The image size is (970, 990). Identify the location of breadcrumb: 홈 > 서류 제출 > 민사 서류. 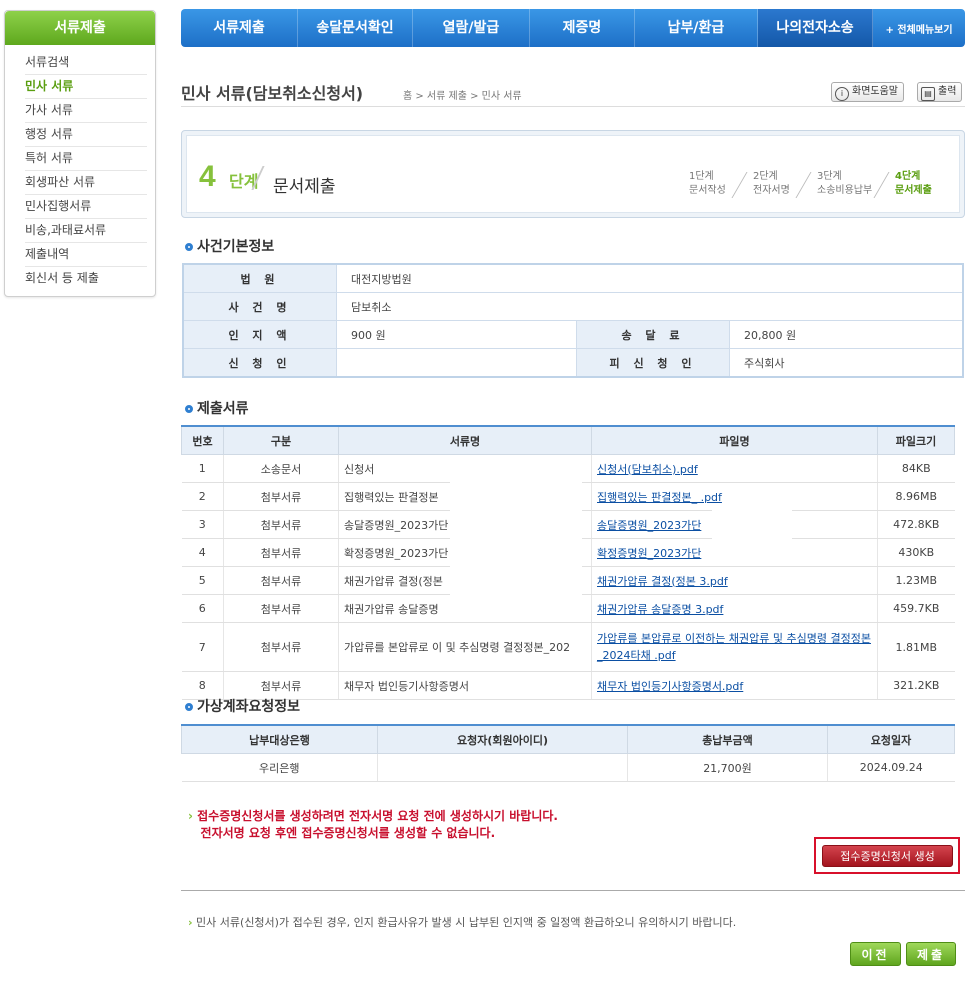
(462, 96).